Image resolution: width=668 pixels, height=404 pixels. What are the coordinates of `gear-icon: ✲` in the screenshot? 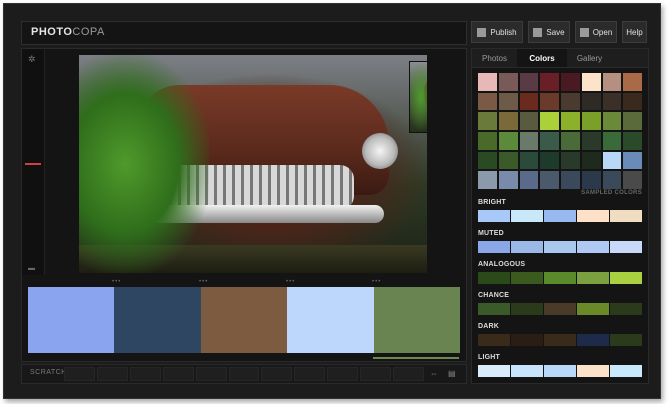 It's located at (32, 59).